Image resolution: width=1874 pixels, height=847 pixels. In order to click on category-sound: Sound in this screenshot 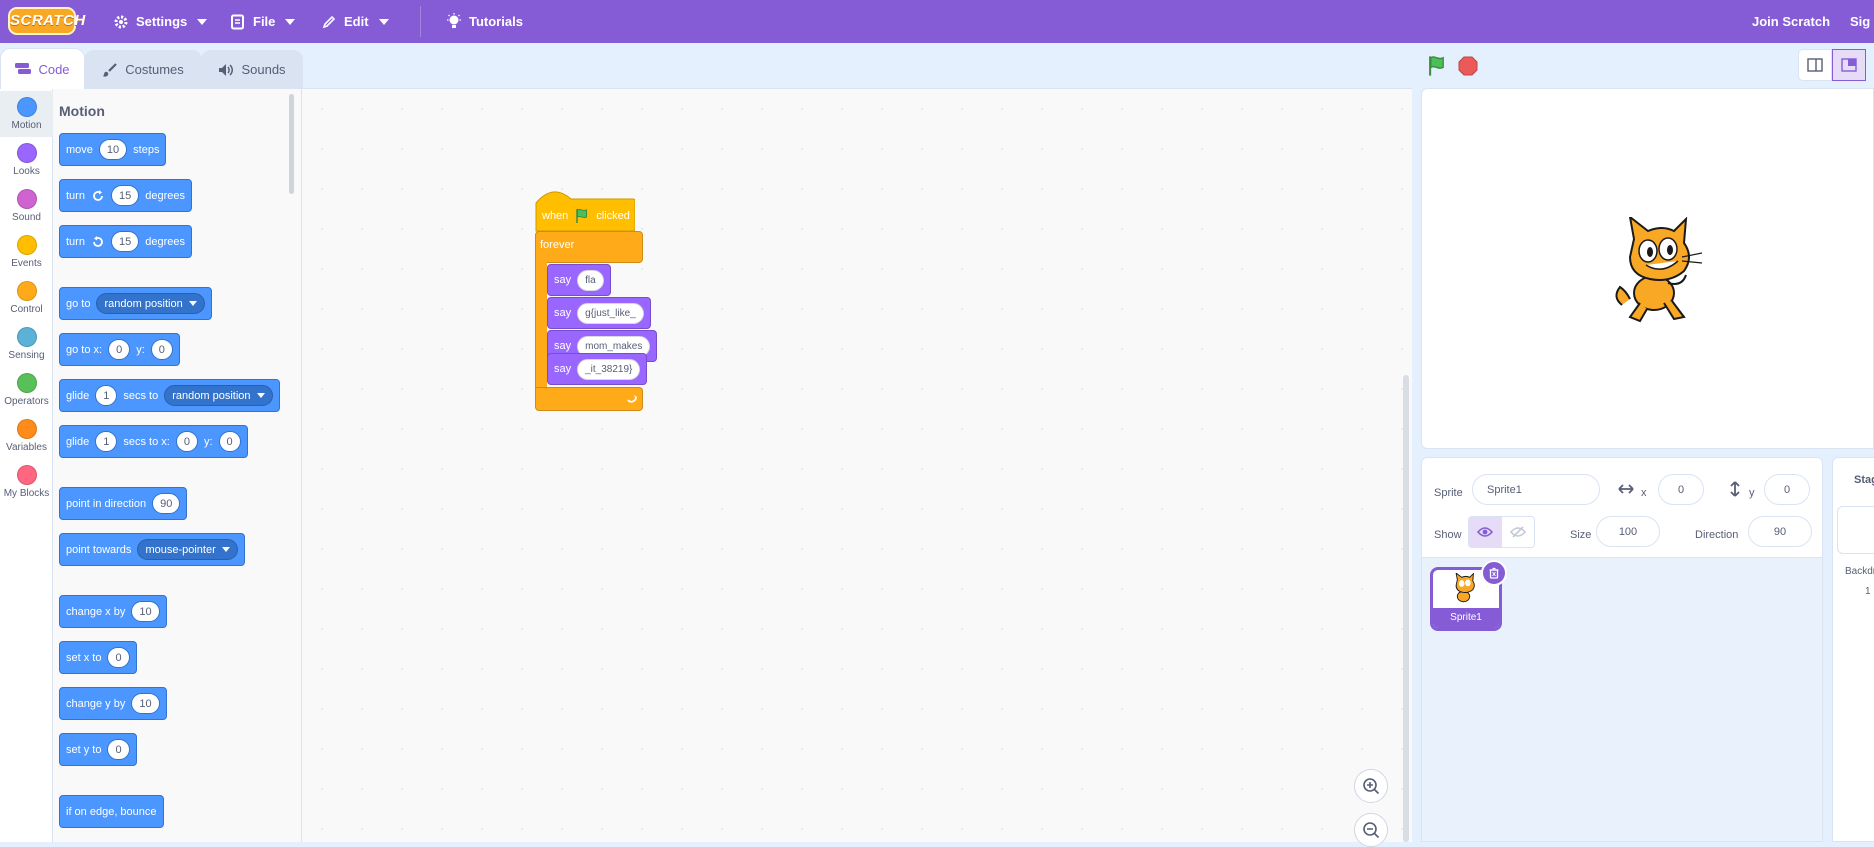, I will do `click(26, 206)`.